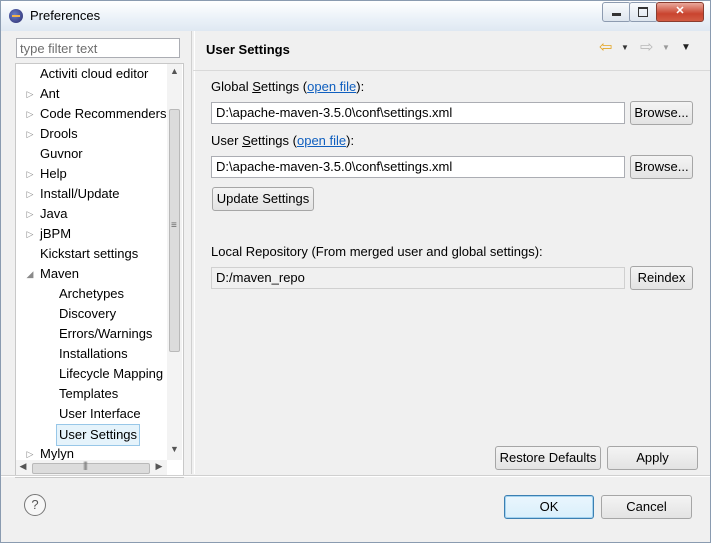 This screenshot has width=711, height=543. Describe the element at coordinates (273, 140) in the screenshot. I see `user-settings-label-suffix: ettings (` at that location.